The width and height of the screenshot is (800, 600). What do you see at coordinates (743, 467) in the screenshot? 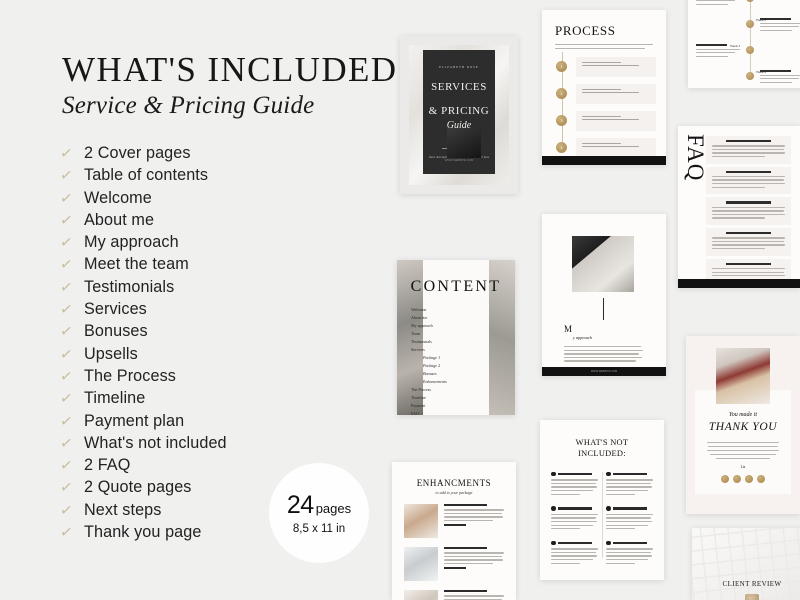
I see `thankyou-signature: Liz` at bounding box center [743, 467].